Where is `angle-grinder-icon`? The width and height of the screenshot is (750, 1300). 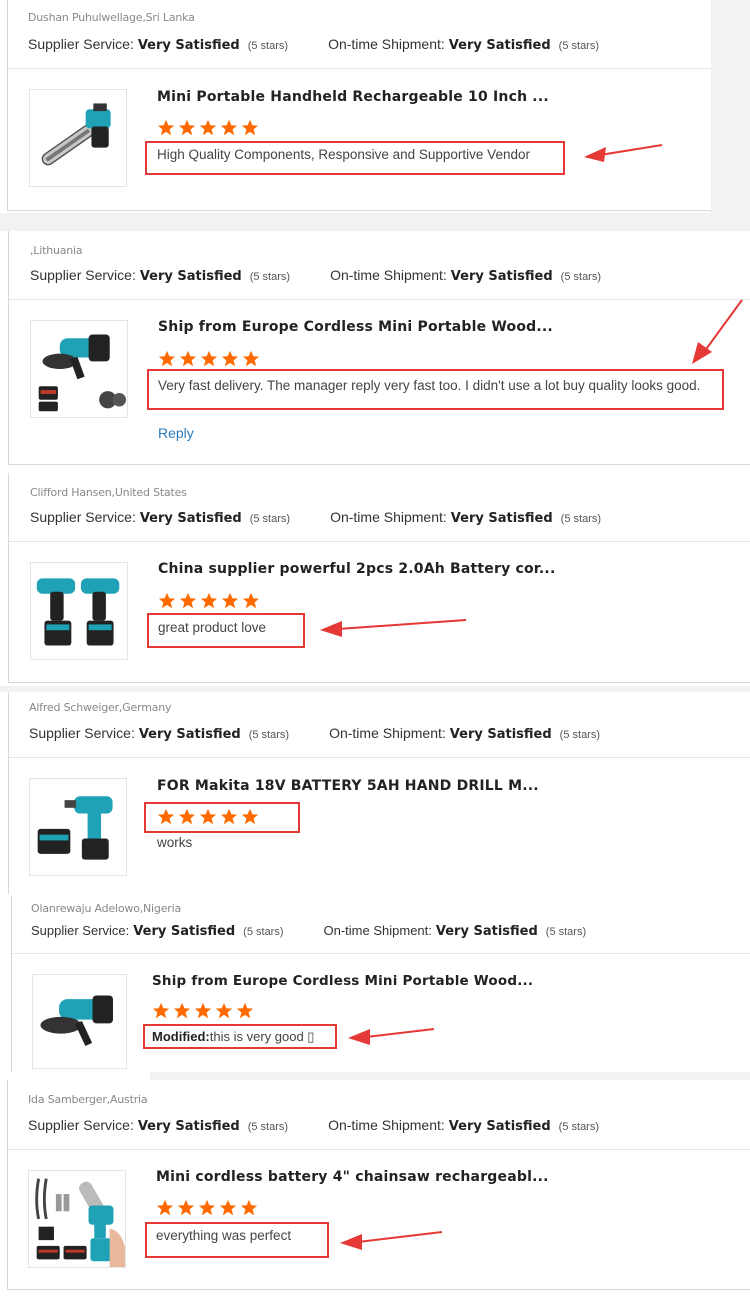
angle-grinder-icon is located at coordinates (82, 373).